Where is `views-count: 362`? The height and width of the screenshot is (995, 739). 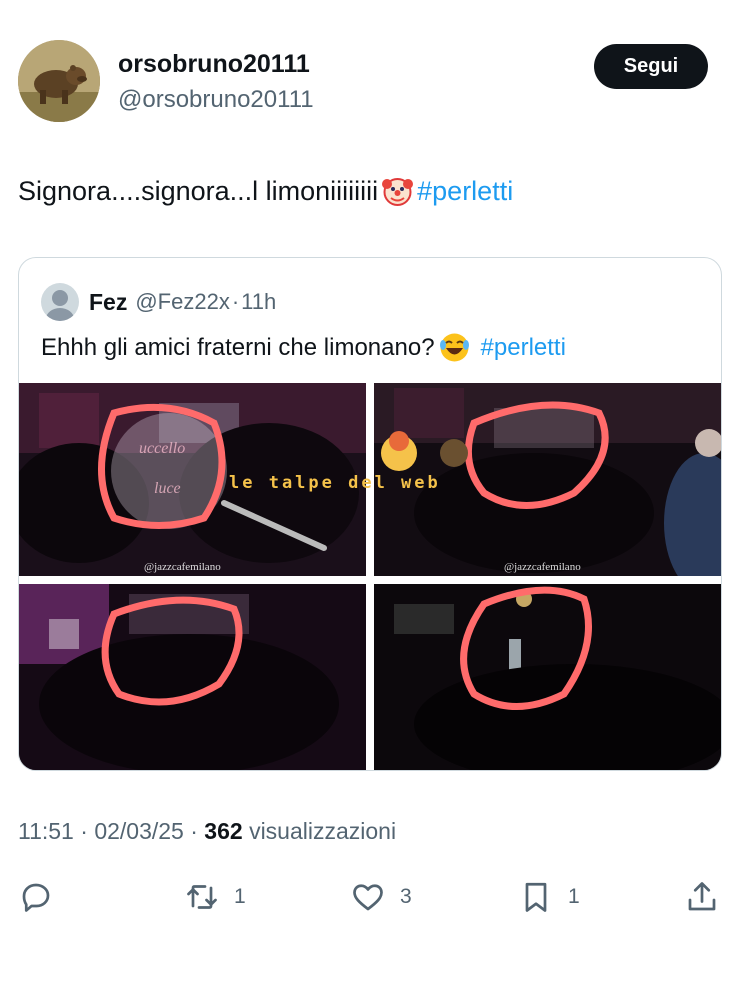 views-count: 362 is located at coordinates (223, 831).